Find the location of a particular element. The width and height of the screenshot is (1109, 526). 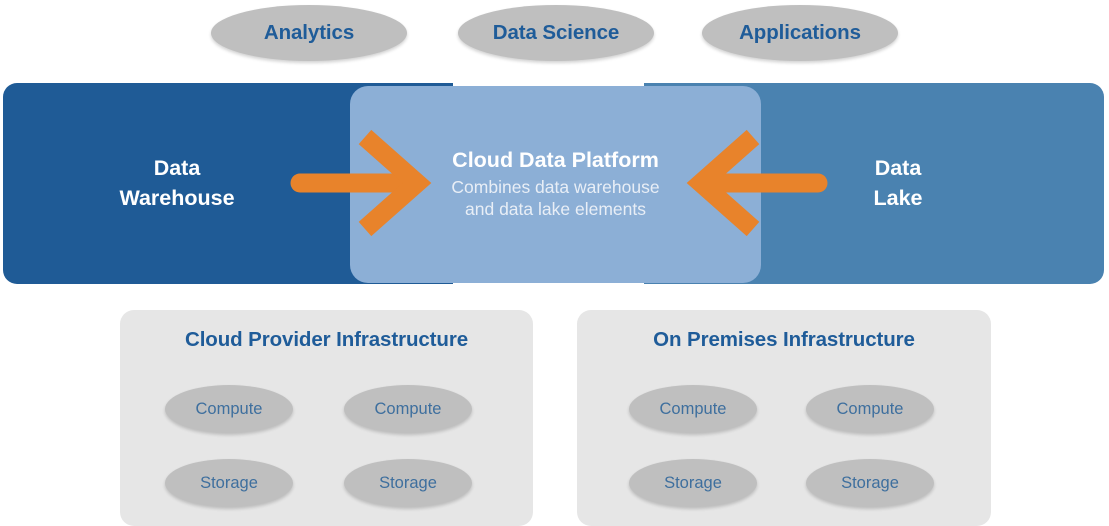

cloud-data-platform-subtitle-line2: and data lake elements is located at coordinates (555, 209).